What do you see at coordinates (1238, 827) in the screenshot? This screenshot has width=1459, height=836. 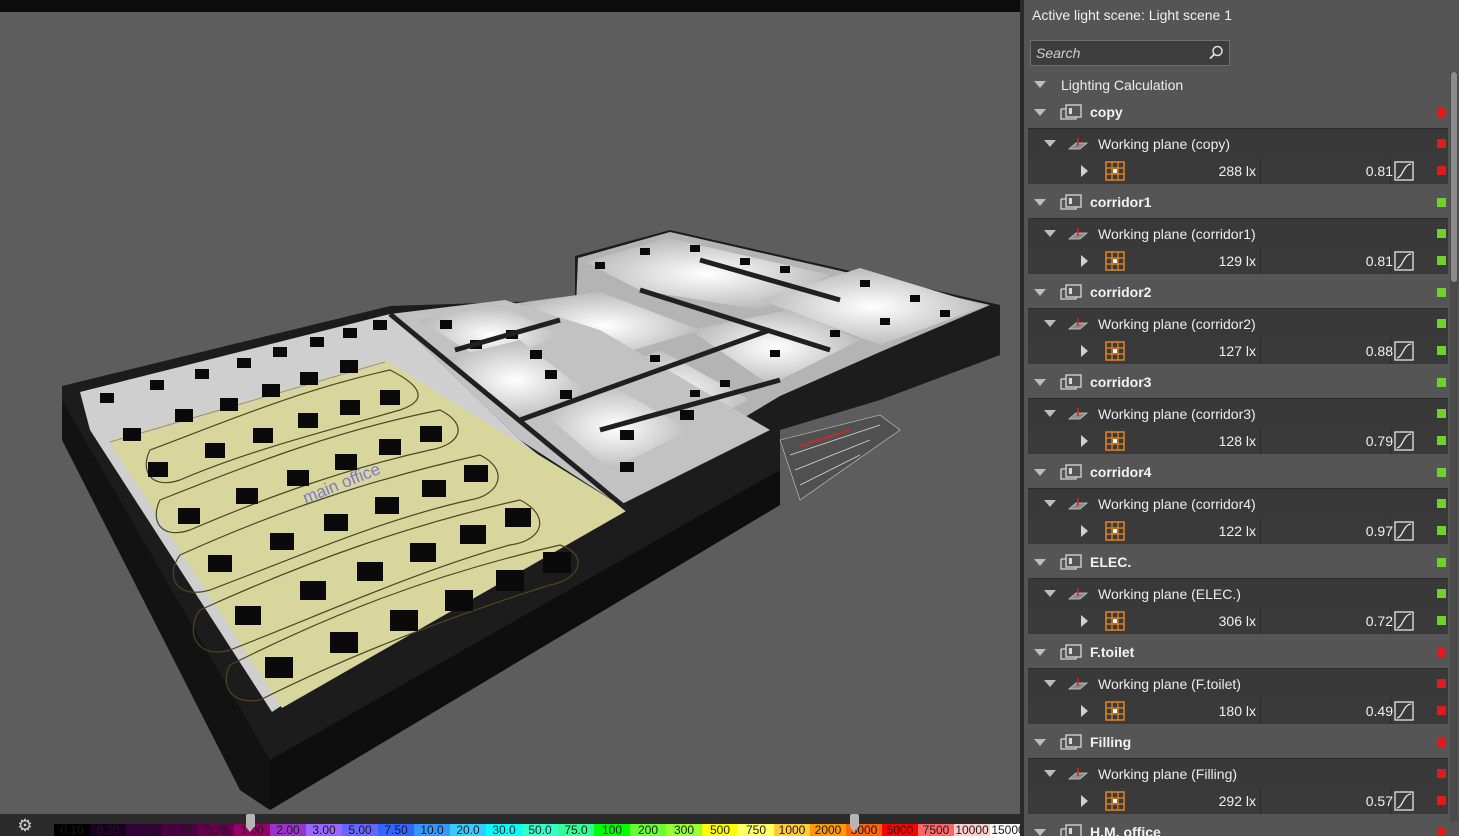 I see `tree-node-room-h-m-office: H.M. office` at bounding box center [1238, 827].